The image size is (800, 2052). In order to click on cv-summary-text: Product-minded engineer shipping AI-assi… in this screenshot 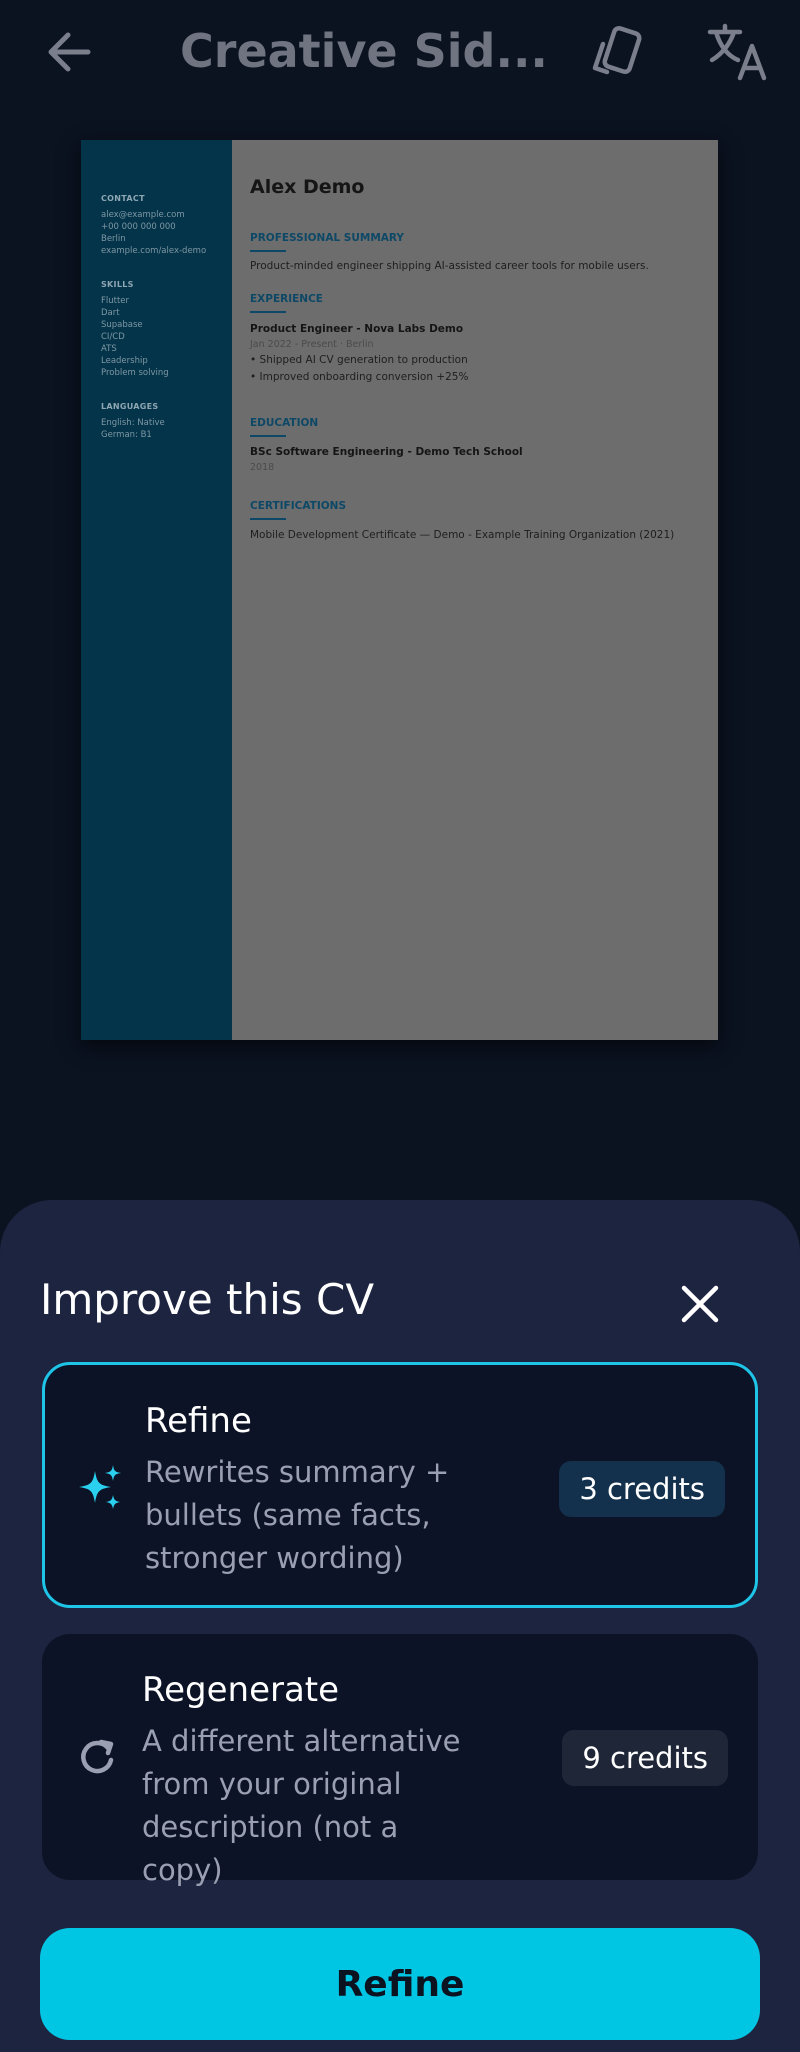, I will do `click(449, 266)`.